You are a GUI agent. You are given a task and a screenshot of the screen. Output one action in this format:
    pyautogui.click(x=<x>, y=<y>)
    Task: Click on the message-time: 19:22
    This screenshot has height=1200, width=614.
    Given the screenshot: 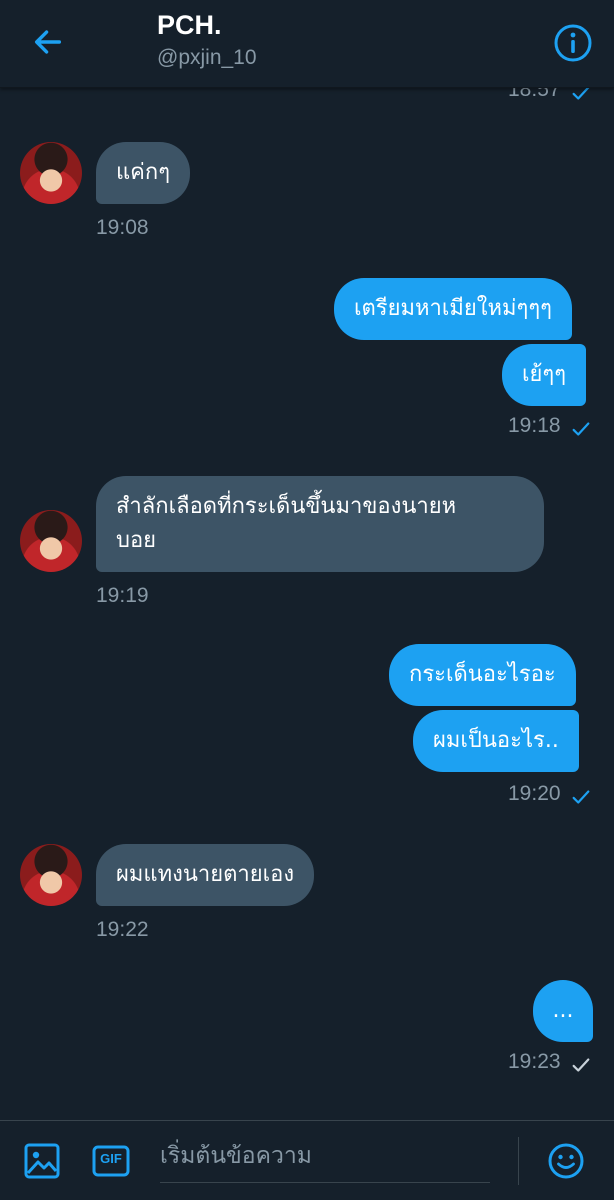 What is the action you would take?
    pyautogui.click(x=122, y=929)
    